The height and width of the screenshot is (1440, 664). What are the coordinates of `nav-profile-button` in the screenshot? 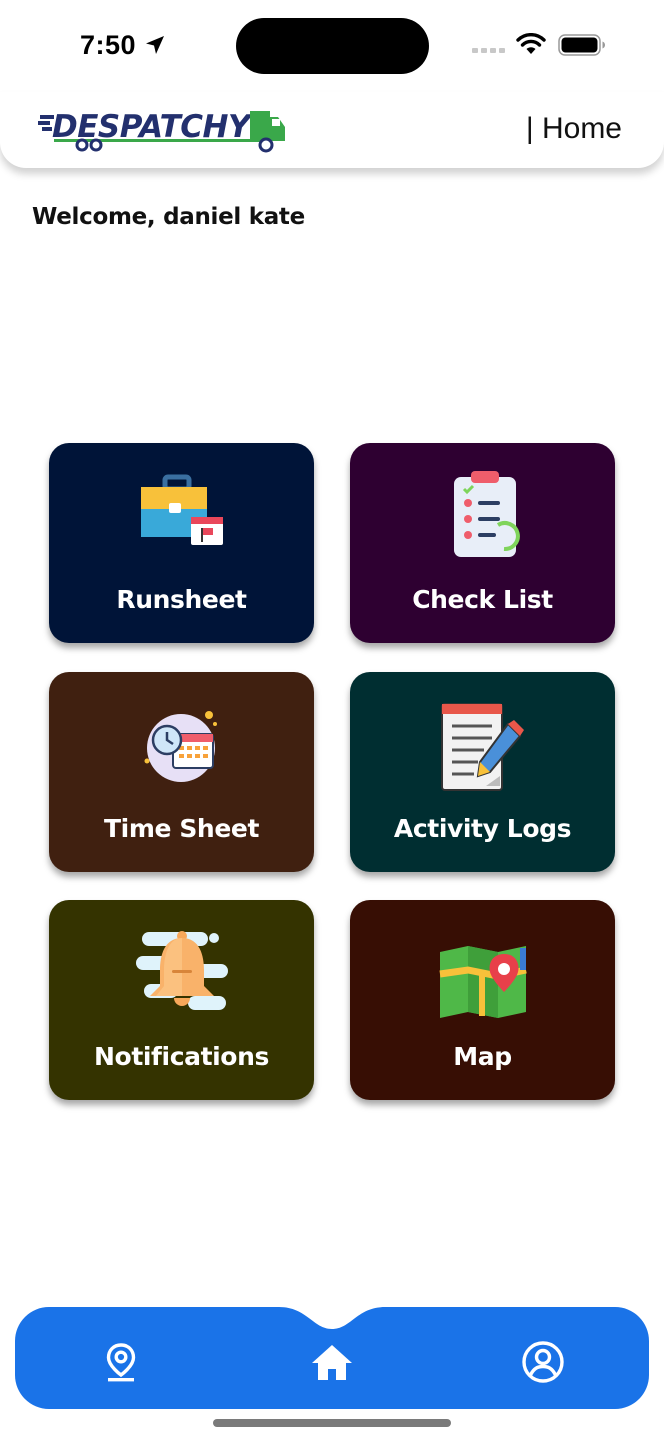 It's located at (543, 1362).